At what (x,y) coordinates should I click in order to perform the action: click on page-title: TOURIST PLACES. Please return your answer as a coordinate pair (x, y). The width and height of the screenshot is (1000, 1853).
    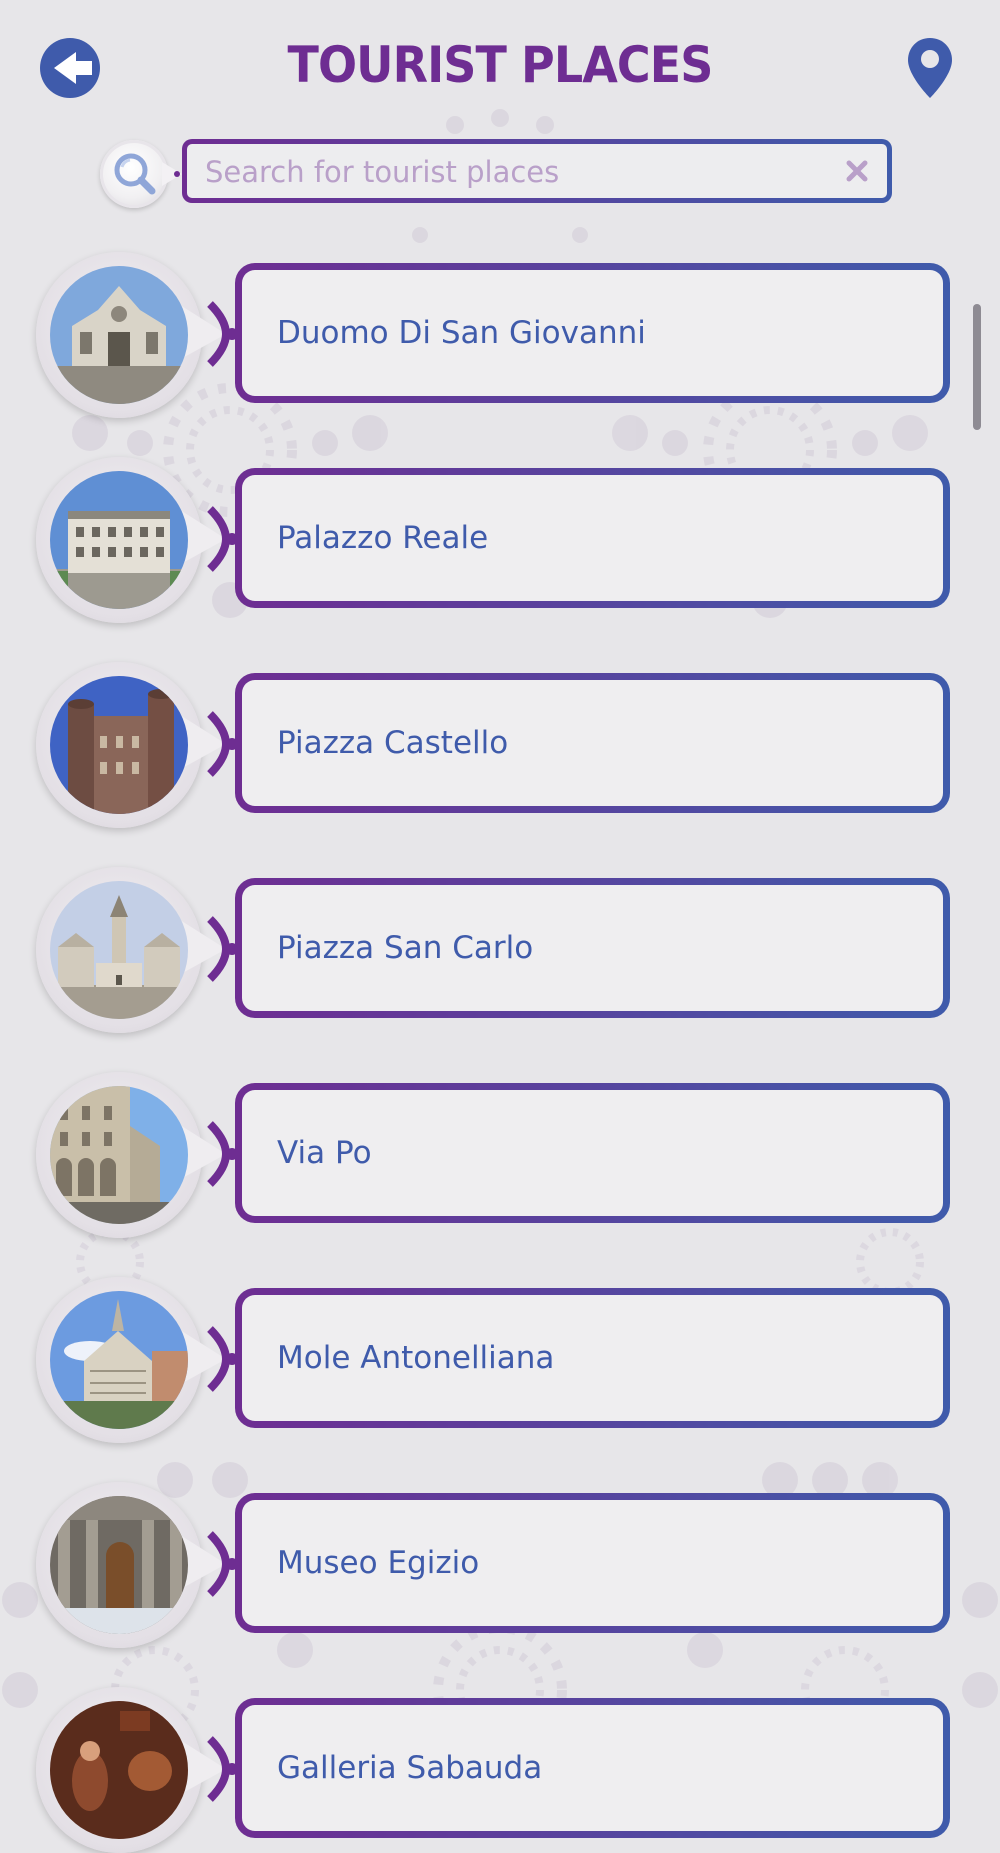
    Looking at the image, I should click on (500, 65).